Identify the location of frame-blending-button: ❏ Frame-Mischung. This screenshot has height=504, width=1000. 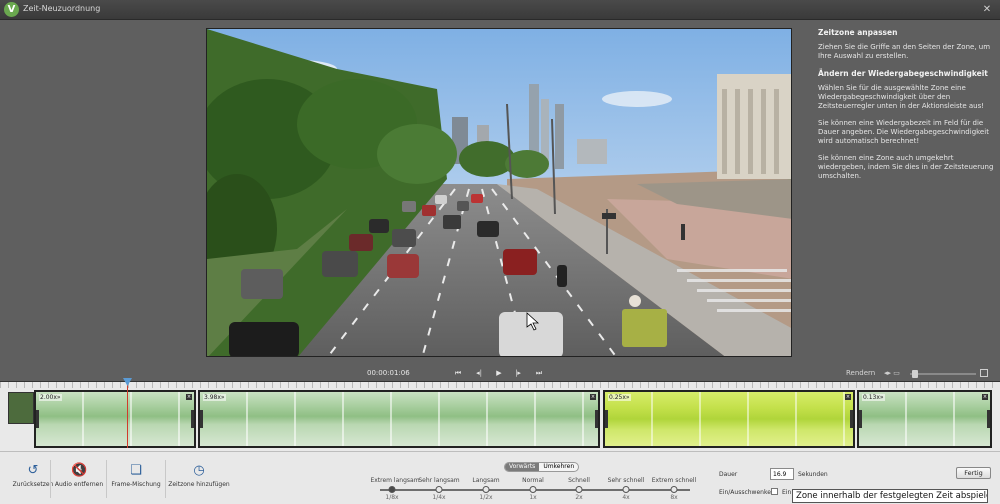
(136, 479).